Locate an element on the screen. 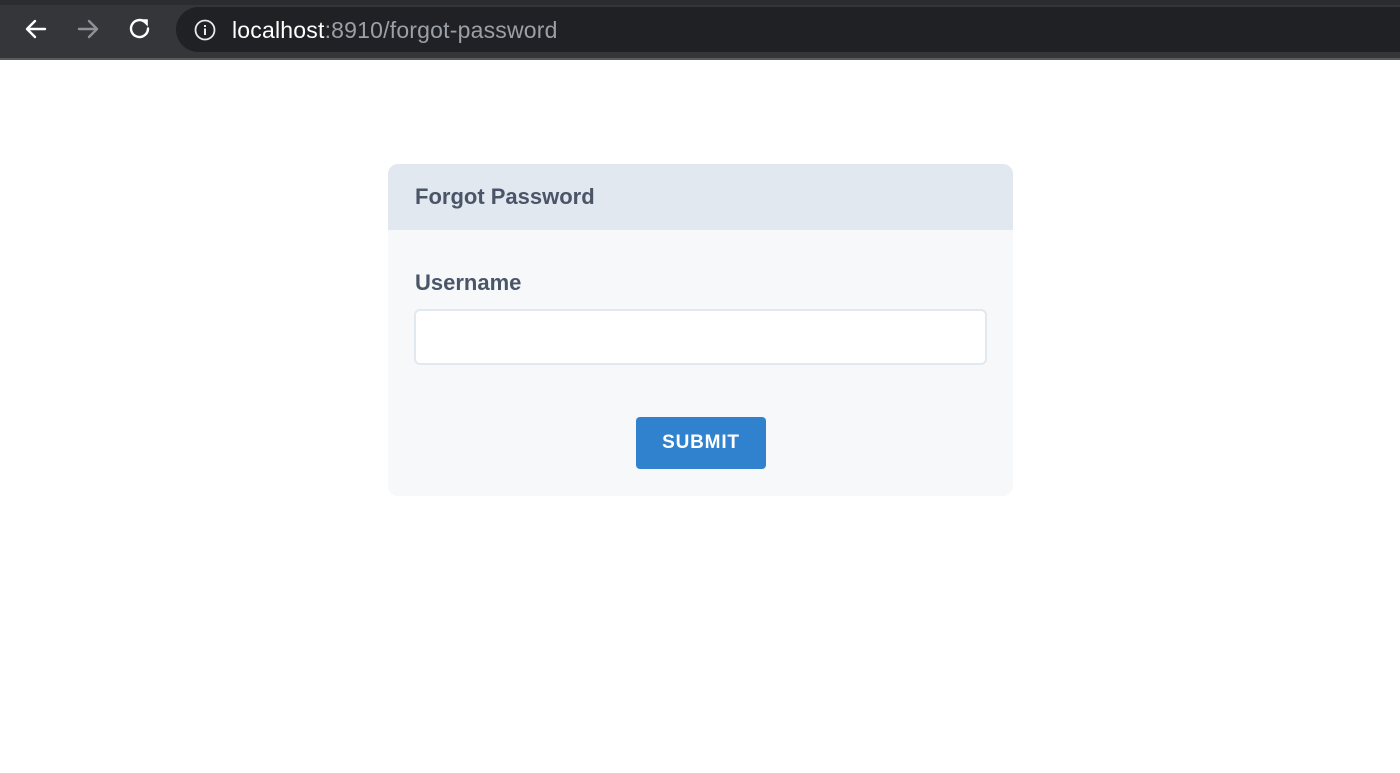 The width and height of the screenshot is (1400, 773). reload-button is located at coordinates (140, 29).